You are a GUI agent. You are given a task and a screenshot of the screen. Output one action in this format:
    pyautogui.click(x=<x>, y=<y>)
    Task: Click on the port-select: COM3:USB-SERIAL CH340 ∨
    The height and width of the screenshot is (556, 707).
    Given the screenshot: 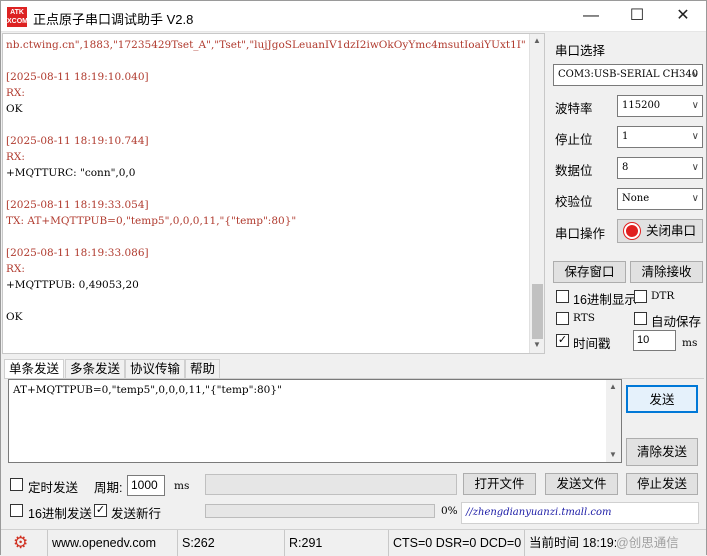 What is the action you would take?
    pyautogui.click(x=628, y=75)
    